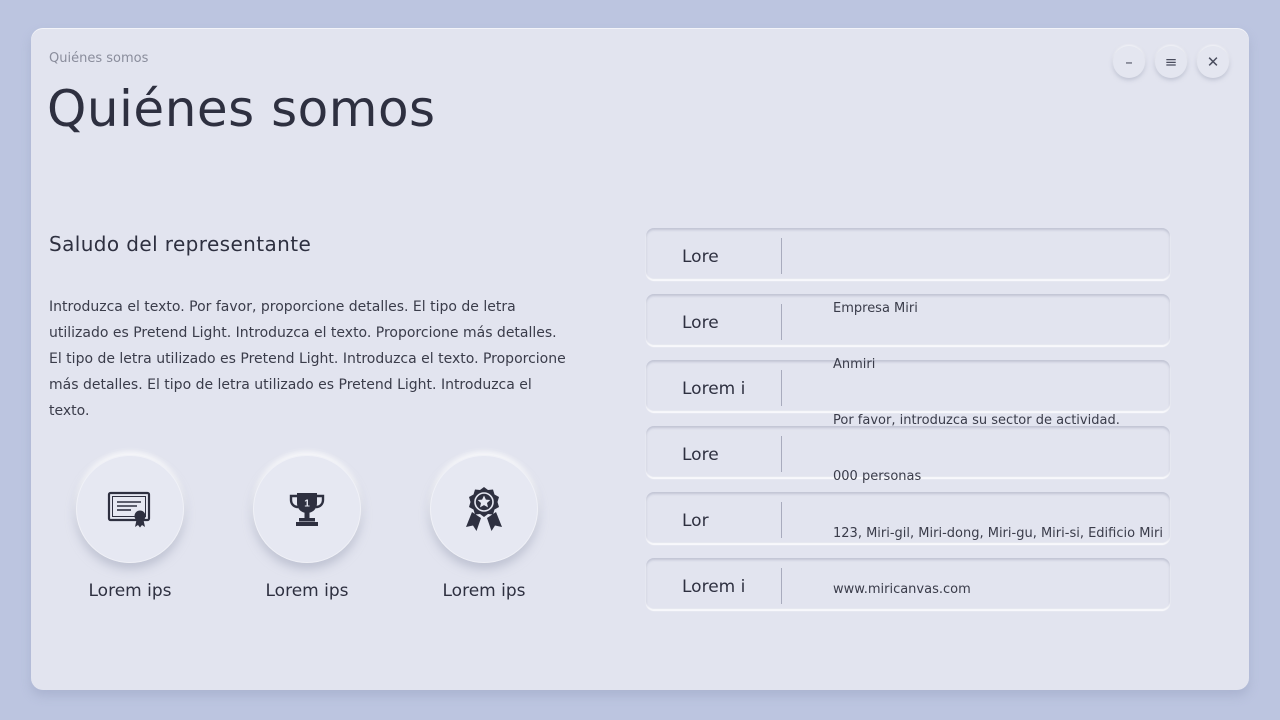 Image resolution: width=1280 pixels, height=720 pixels. I want to click on window-controls: – ≡ ✕, so click(1171, 62).